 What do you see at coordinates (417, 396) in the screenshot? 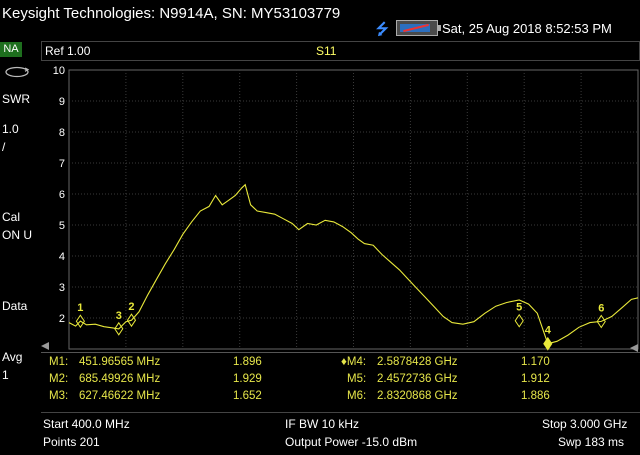
I see `marker-freq: 2.8320868 GHz` at bounding box center [417, 396].